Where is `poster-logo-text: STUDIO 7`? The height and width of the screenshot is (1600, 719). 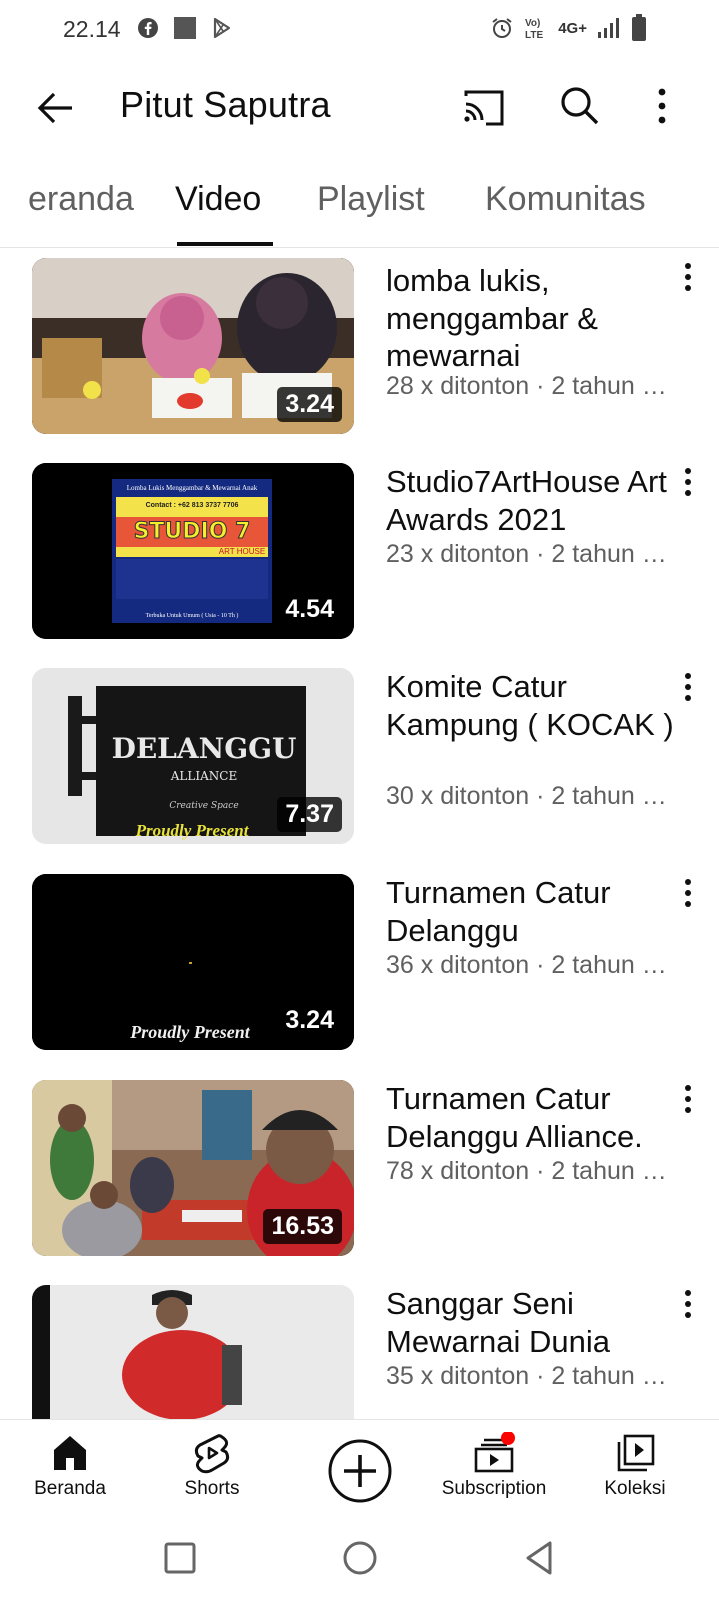
poster-logo-text: STUDIO 7 is located at coordinates (192, 531).